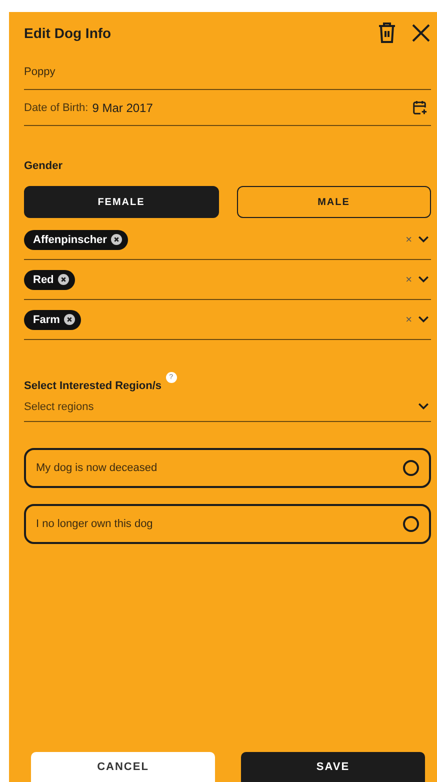 The height and width of the screenshot is (782, 437). What do you see at coordinates (227, 108) in the screenshot?
I see `date-of-birth-field: Date of Birth: 9 Mar 2017` at bounding box center [227, 108].